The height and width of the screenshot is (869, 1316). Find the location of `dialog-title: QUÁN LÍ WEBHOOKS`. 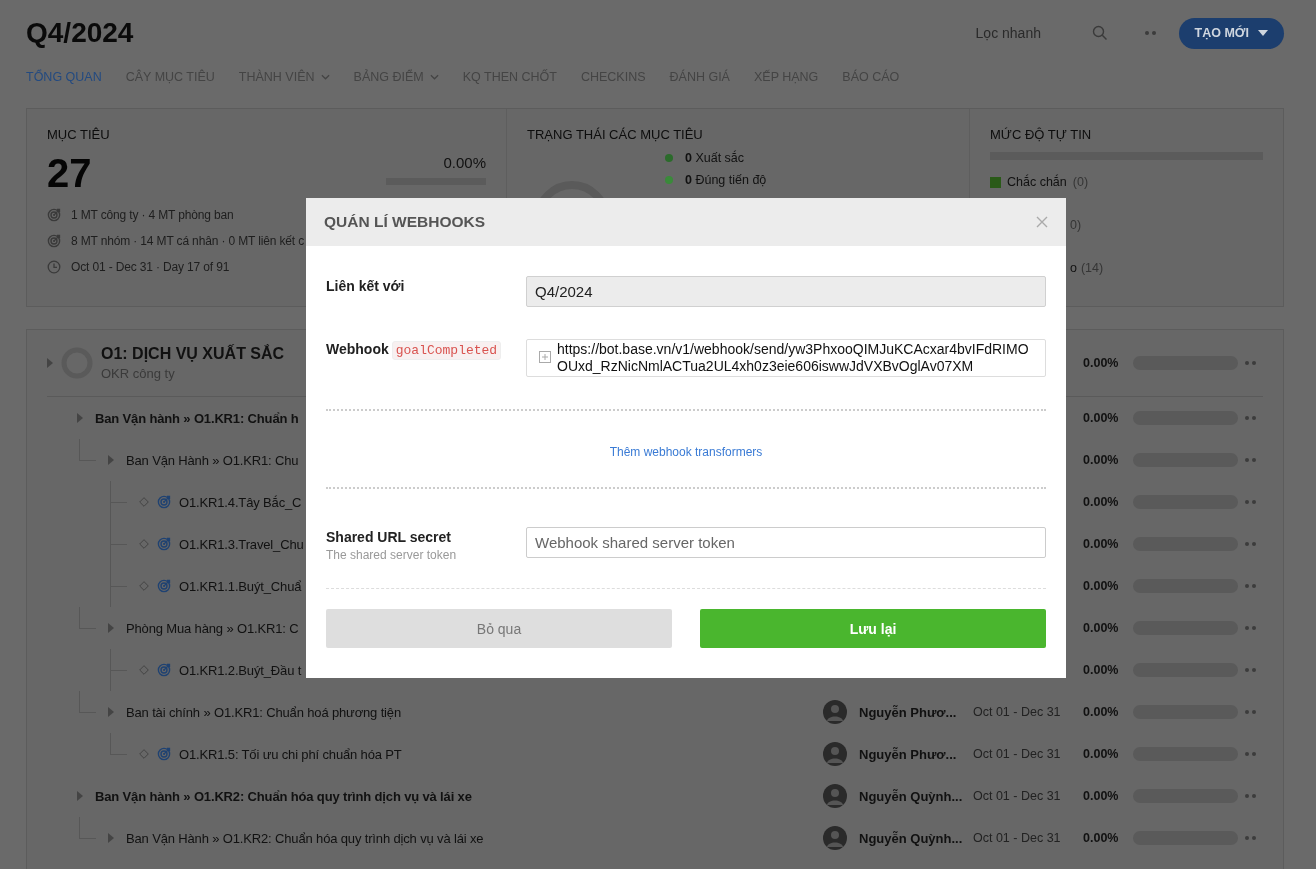

dialog-title: QUÁN LÍ WEBHOOKS is located at coordinates (405, 222).